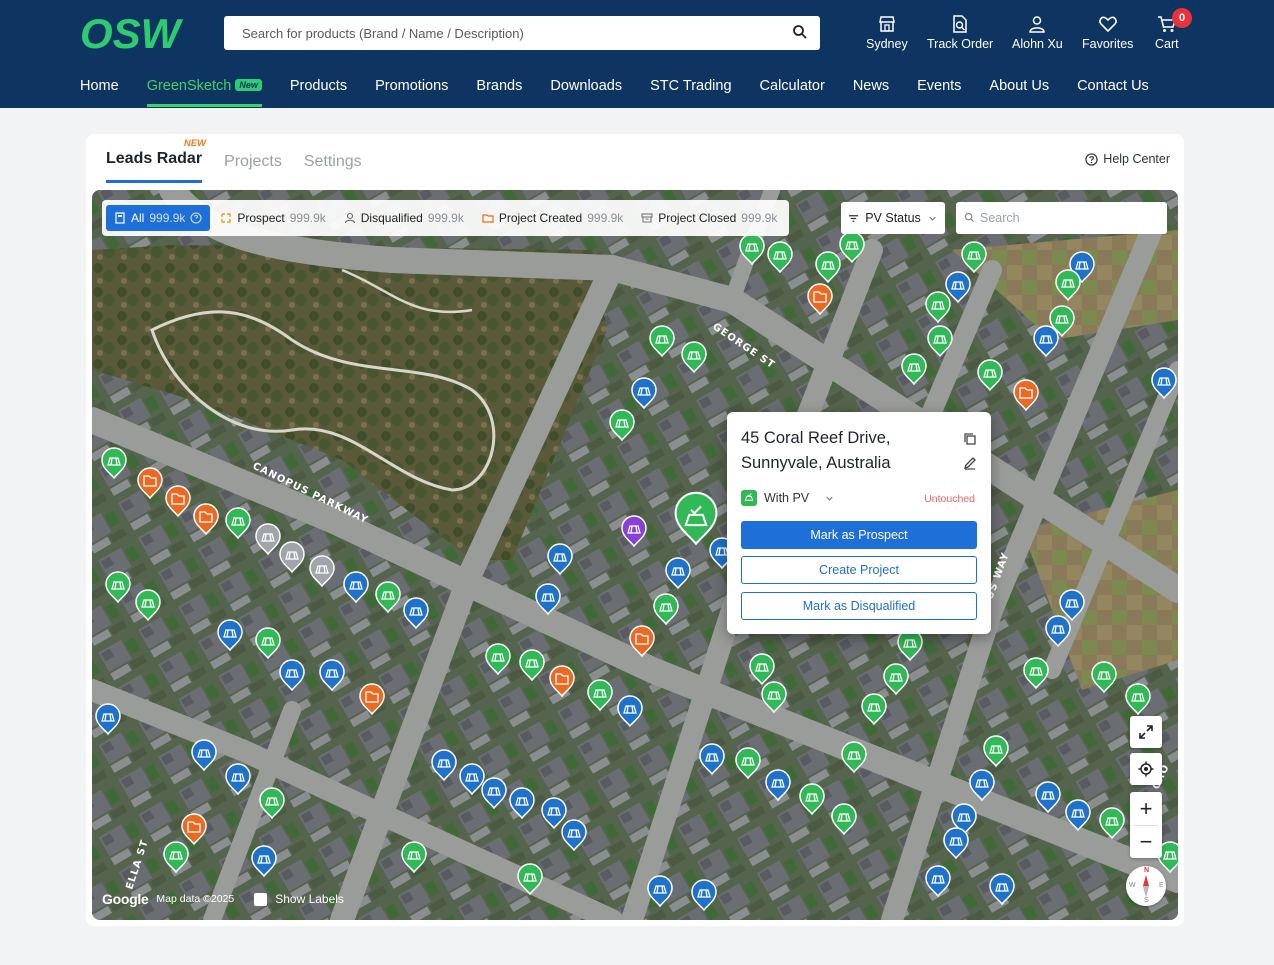 The image size is (1274, 965). I want to click on nav-item-downloads: Downloads, so click(586, 92).